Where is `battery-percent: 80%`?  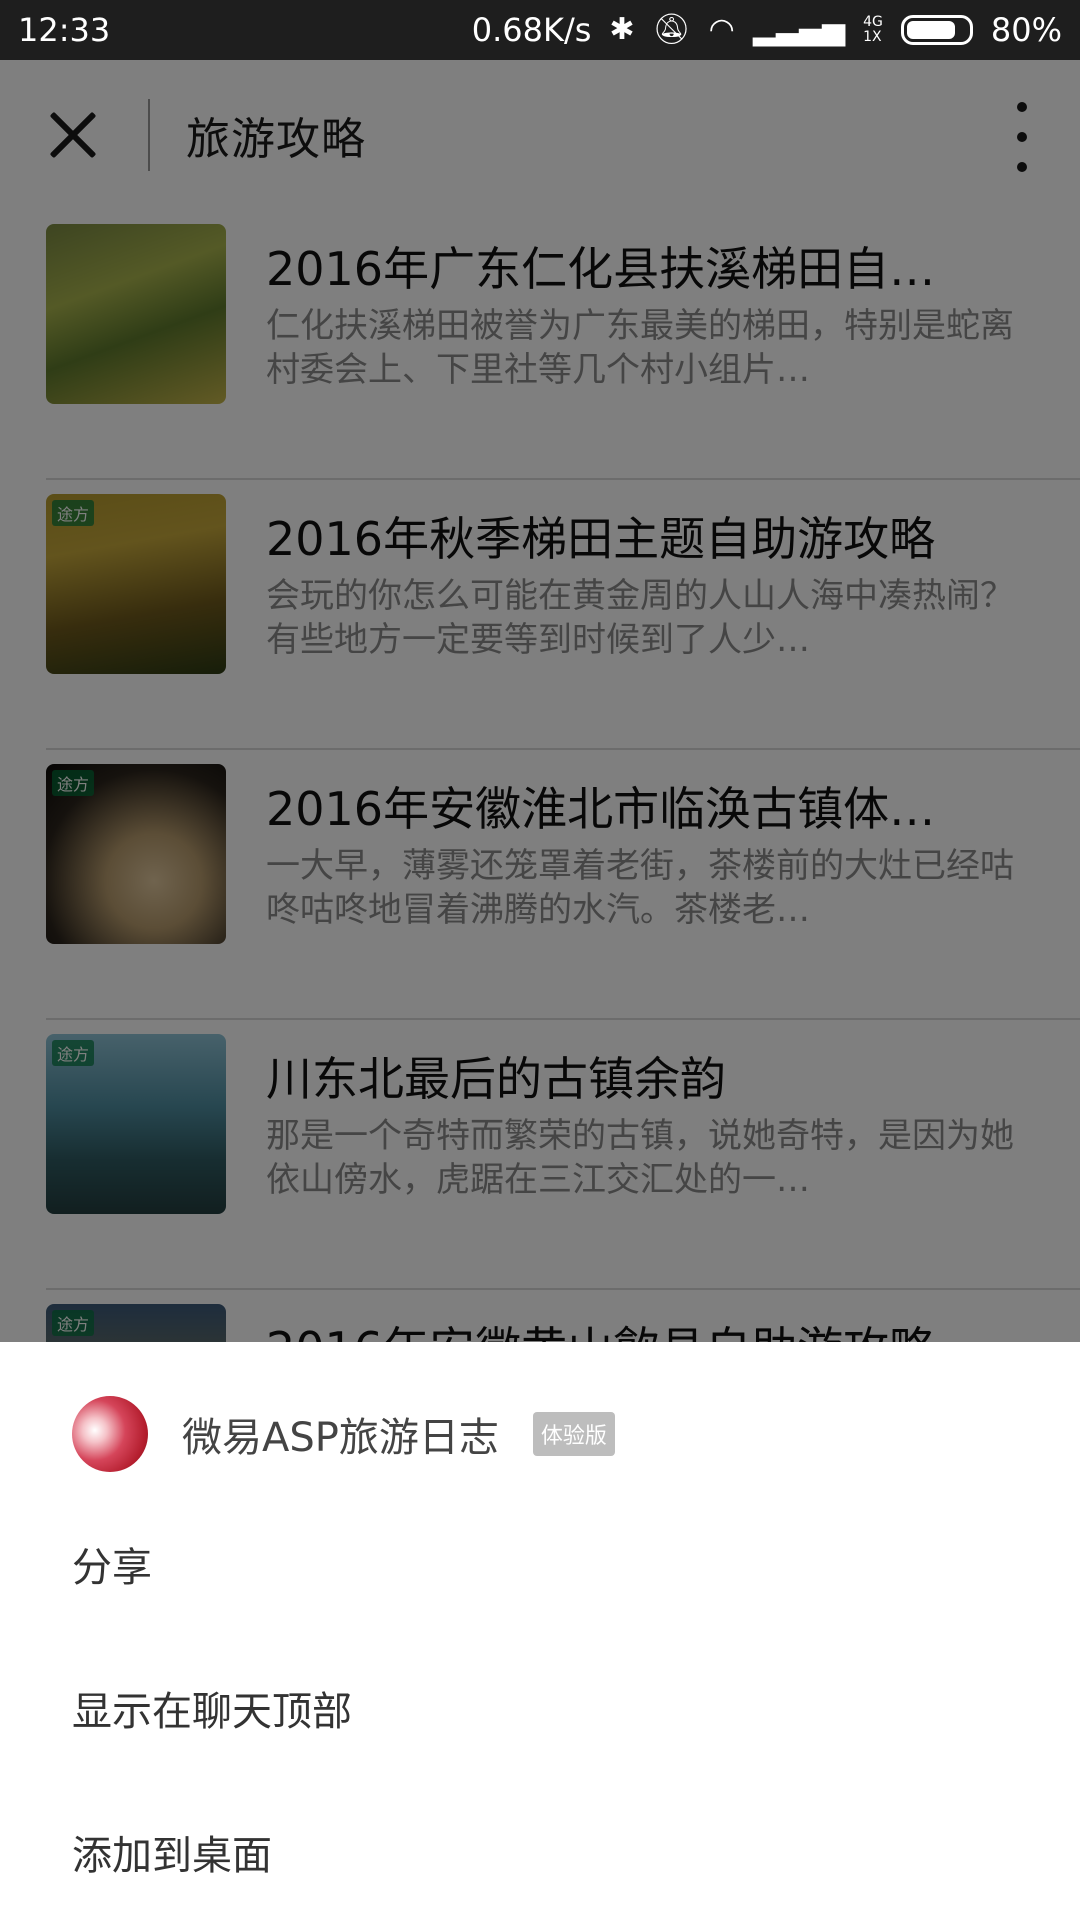 battery-percent: 80% is located at coordinates (1026, 30).